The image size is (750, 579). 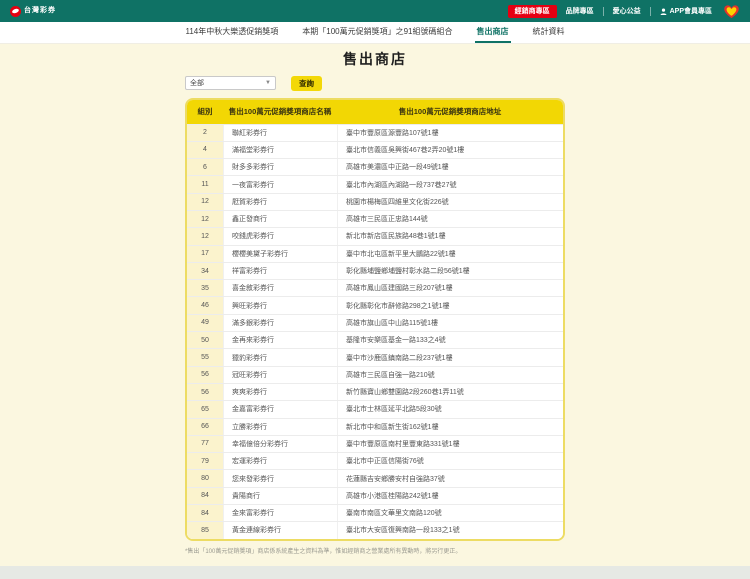 What do you see at coordinates (450, 132) in the screenshot?
I see `cell-store-address: 臺中市豐原區源豐路107號1樓` at bounding box center [450, 132].